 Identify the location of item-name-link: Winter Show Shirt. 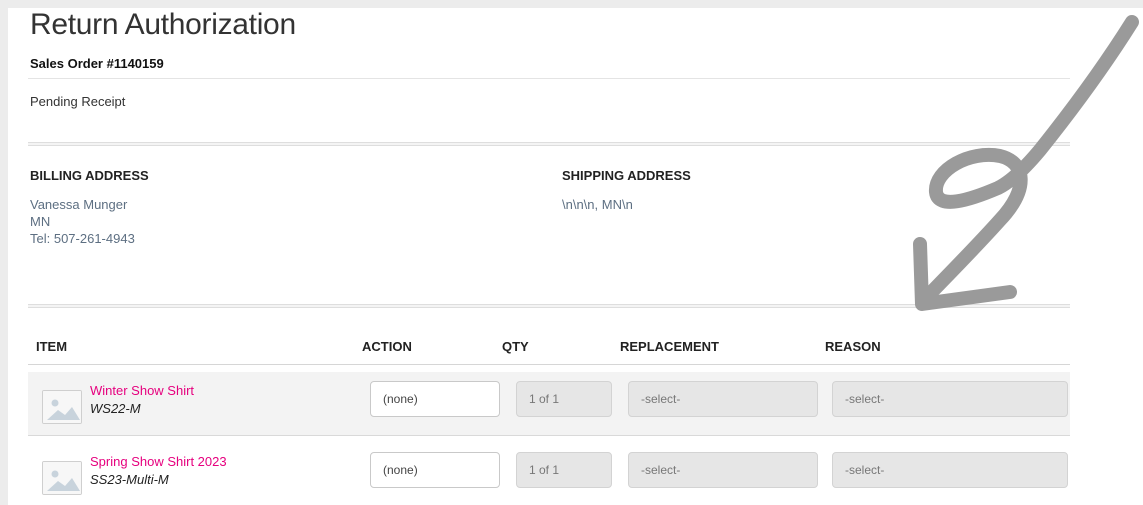
(142, 390).